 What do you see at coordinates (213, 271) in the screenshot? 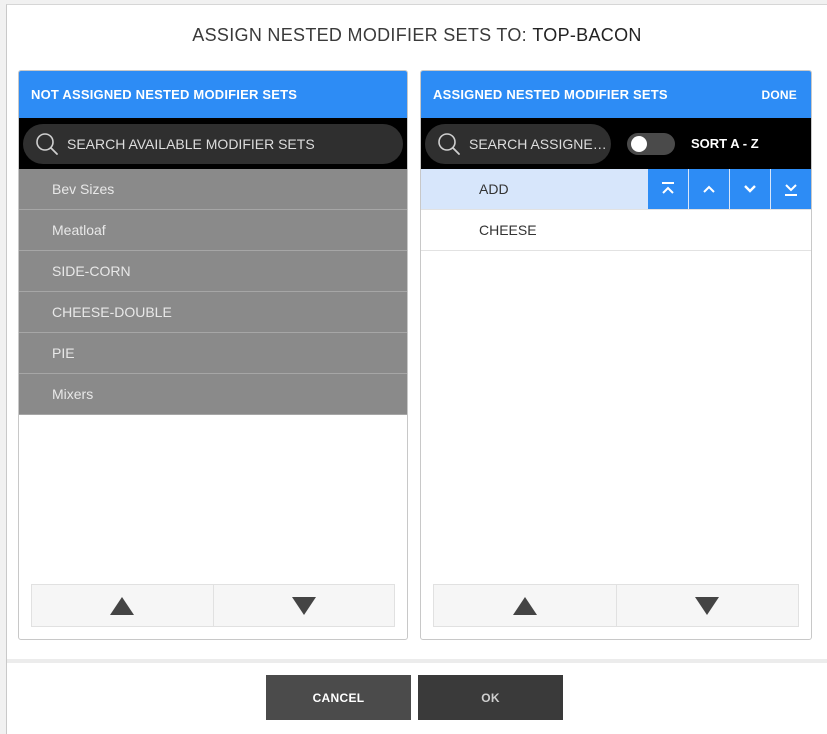
I see `list-item: SIDE-CORN` at bounding box center [213, 271].